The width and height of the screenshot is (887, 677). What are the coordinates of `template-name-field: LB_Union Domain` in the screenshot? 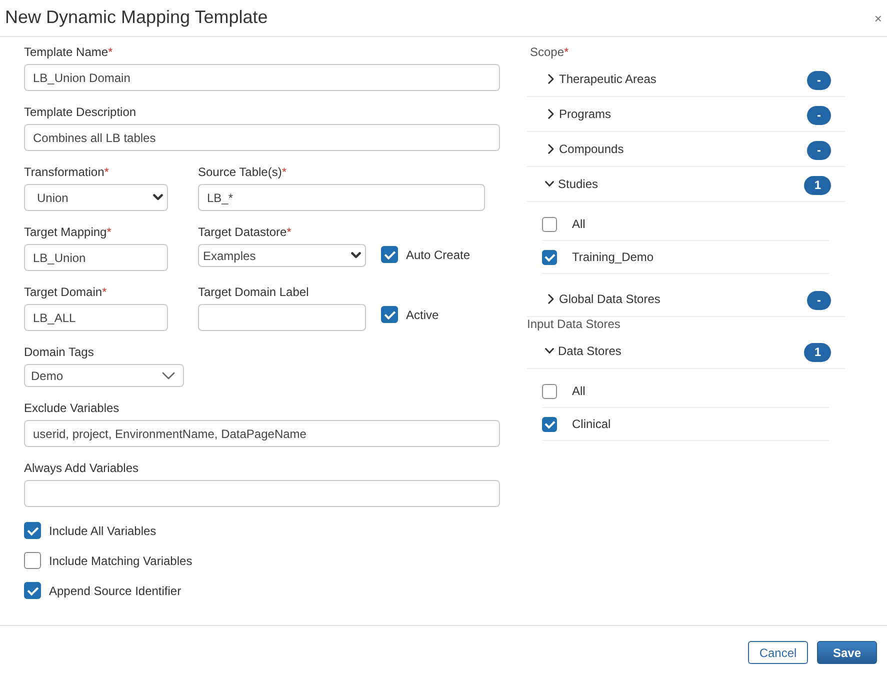 It's located at (262, 77).